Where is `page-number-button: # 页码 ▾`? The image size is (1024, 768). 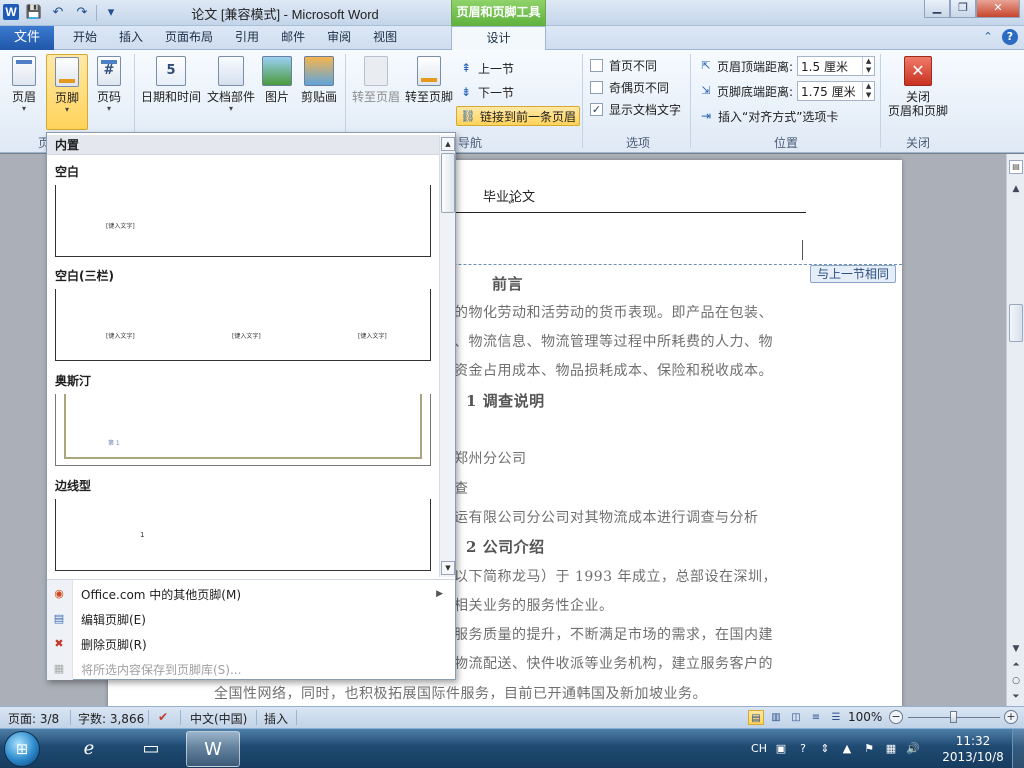 page-number-button: # 页码 ▾ is located at coordinates (109, 89).